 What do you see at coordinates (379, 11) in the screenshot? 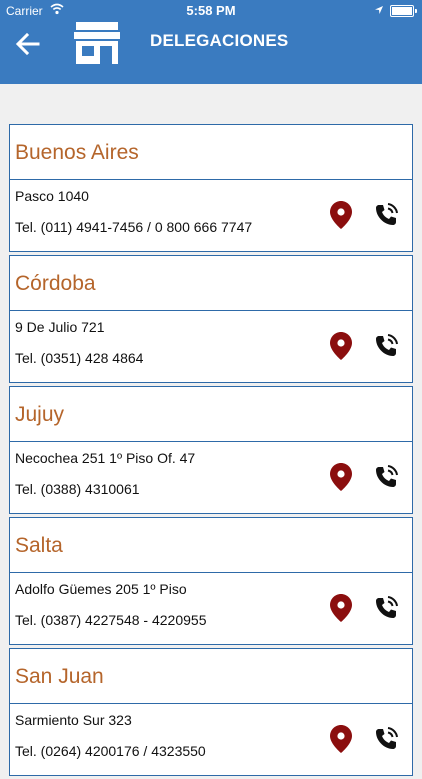
I see `location-arrow-icon` at bounding box center [379, 11].